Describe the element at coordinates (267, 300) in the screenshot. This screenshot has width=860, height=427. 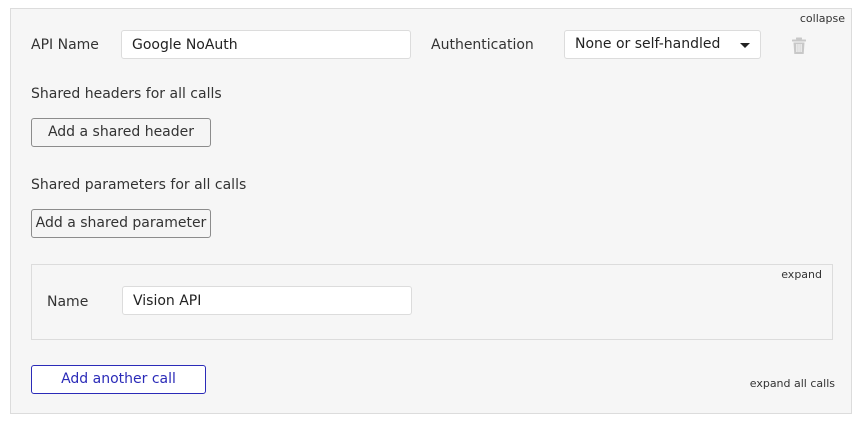
I see `call-name-input` at that location.